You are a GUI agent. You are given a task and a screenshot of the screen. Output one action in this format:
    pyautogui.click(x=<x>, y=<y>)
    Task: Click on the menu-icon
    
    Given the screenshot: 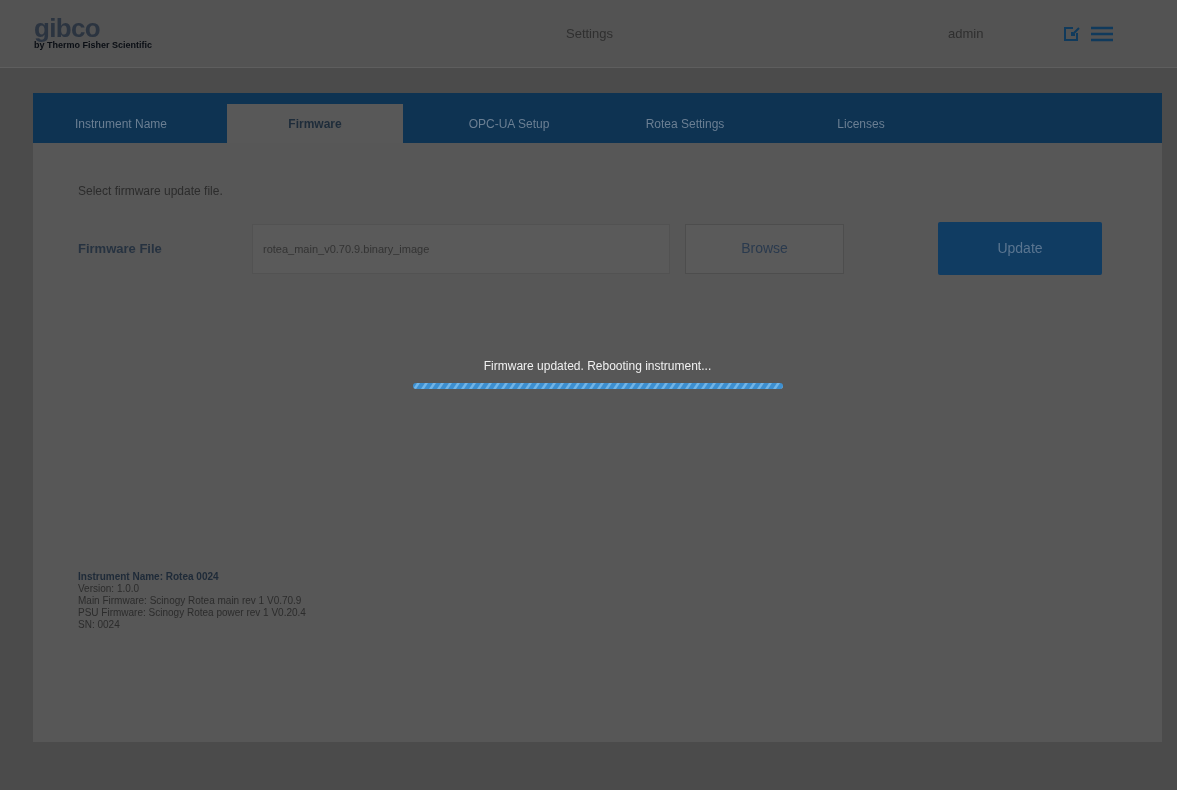 What is the action you would take?
    pyautogui.click(x=1102, y=33)
    